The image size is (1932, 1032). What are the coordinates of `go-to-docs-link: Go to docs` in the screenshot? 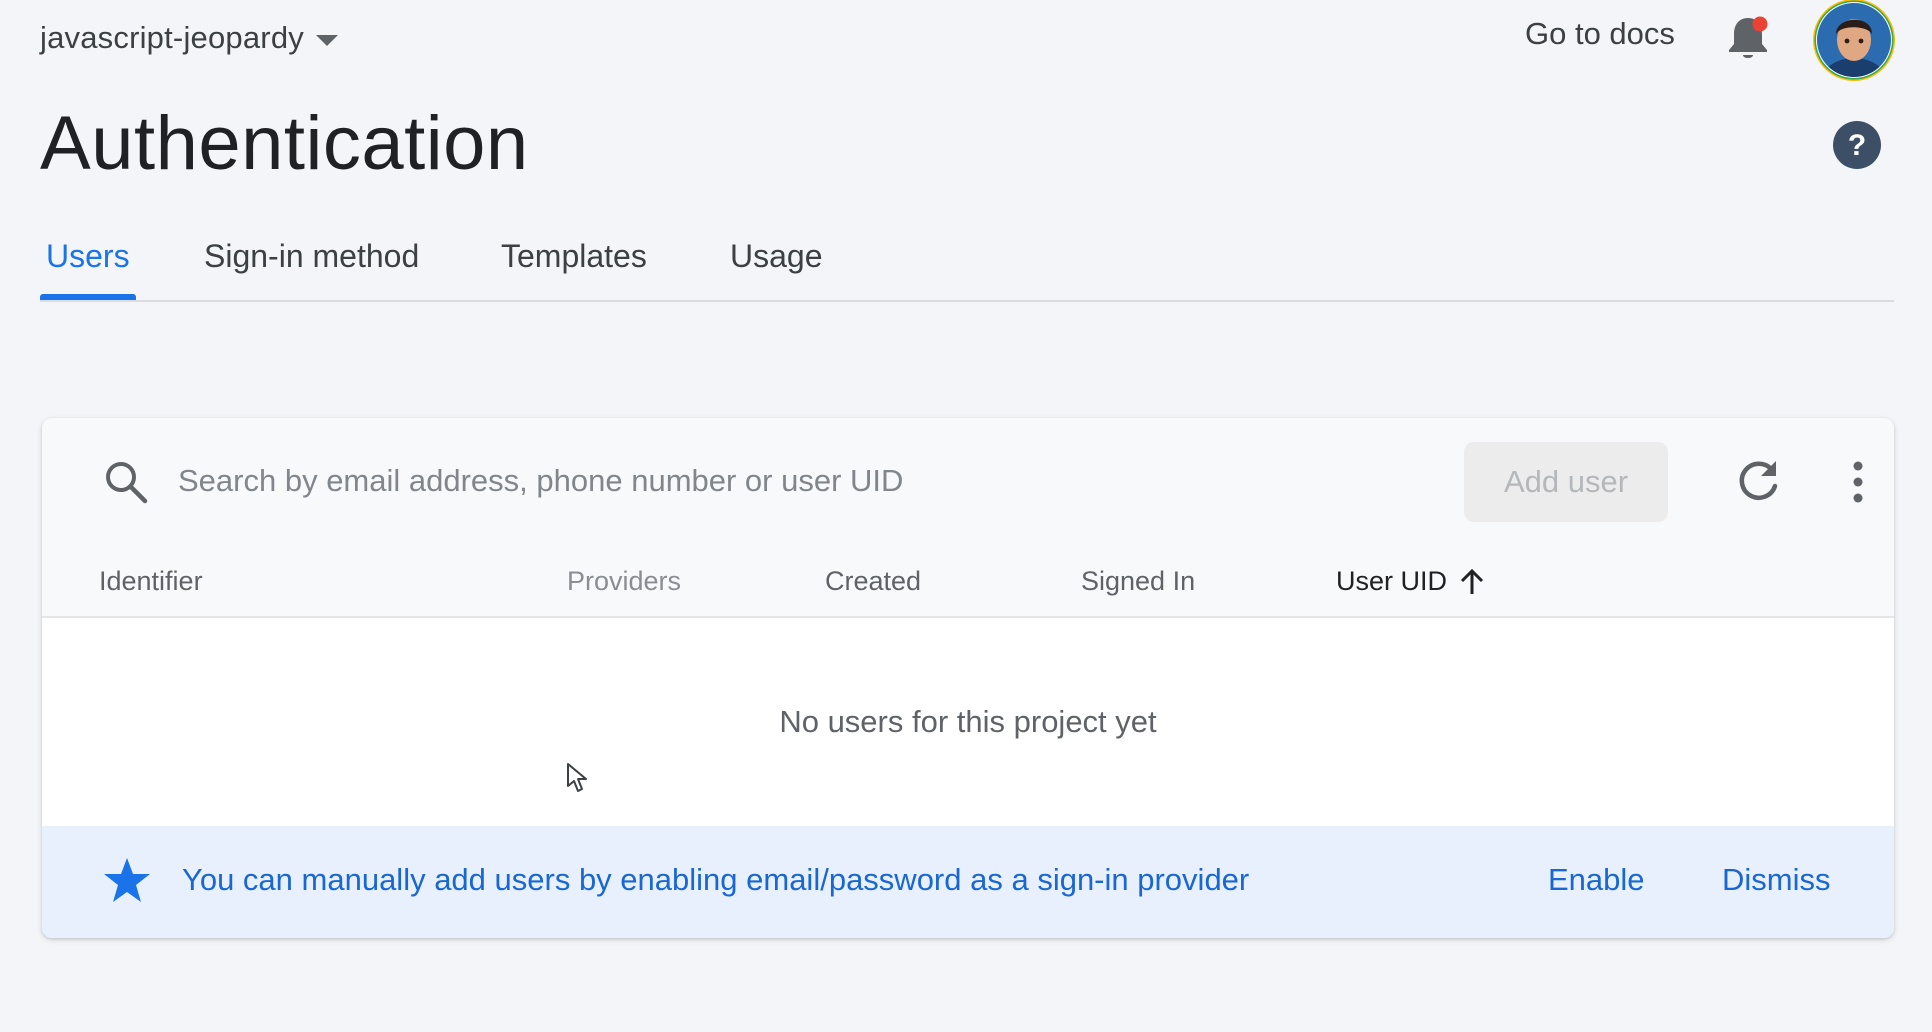 It's located at (1600, 34).